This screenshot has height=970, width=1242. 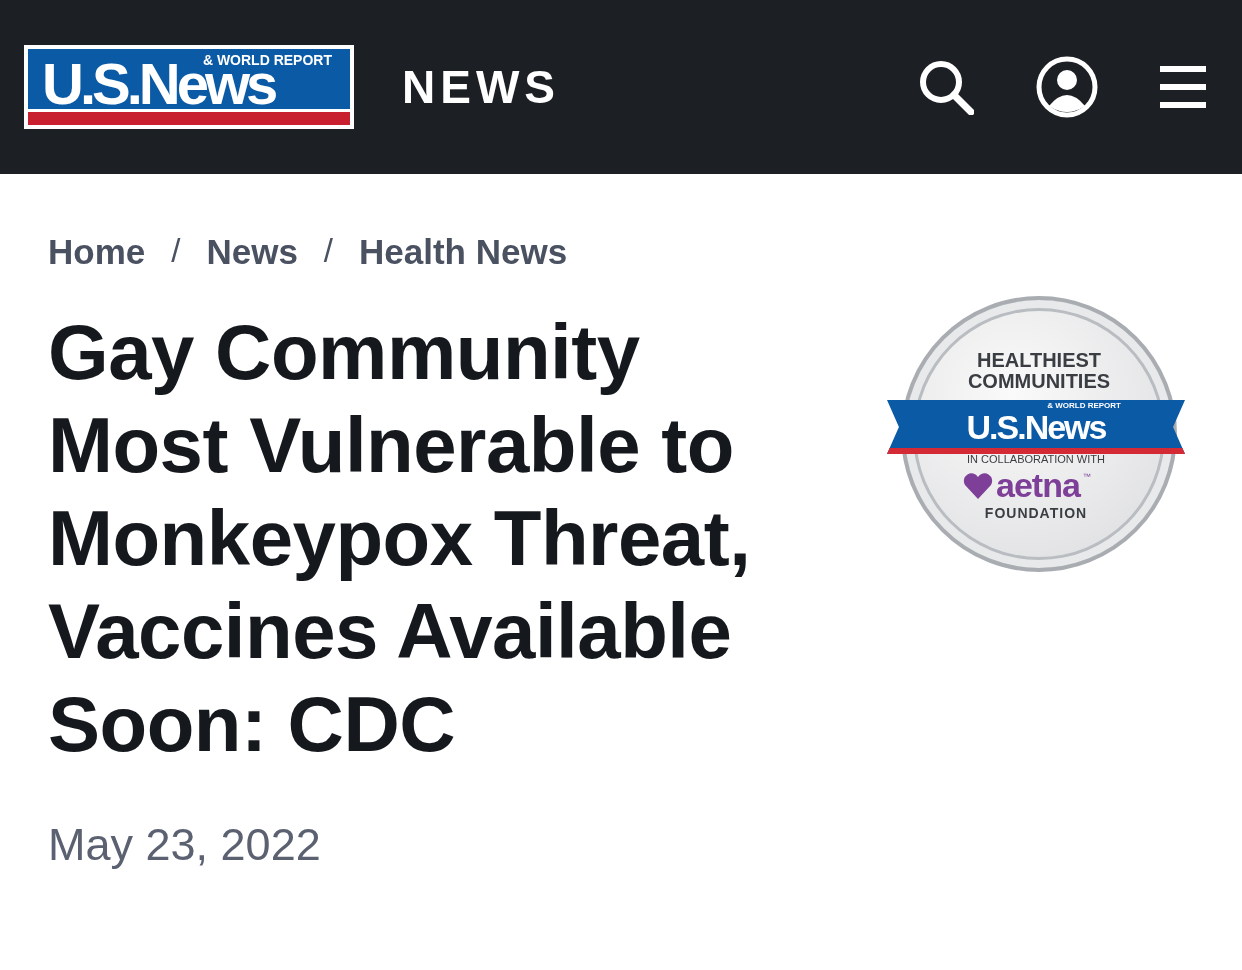 What do you see at coordinates (463, 252) in the screenshot?
I see `breadcrumb-link: Health News` at bounding box center [463, 252].